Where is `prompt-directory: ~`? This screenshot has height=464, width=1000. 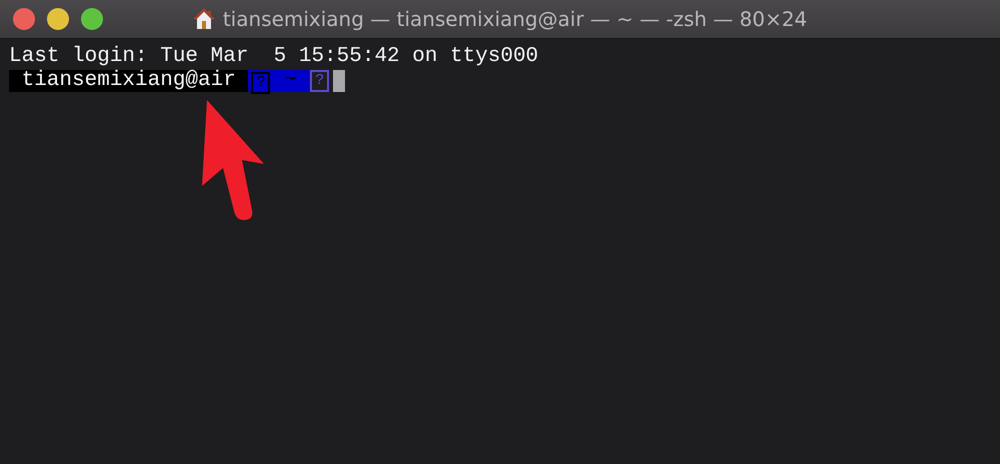 prompt-directory: ~ is located at coordinates (290, 81).